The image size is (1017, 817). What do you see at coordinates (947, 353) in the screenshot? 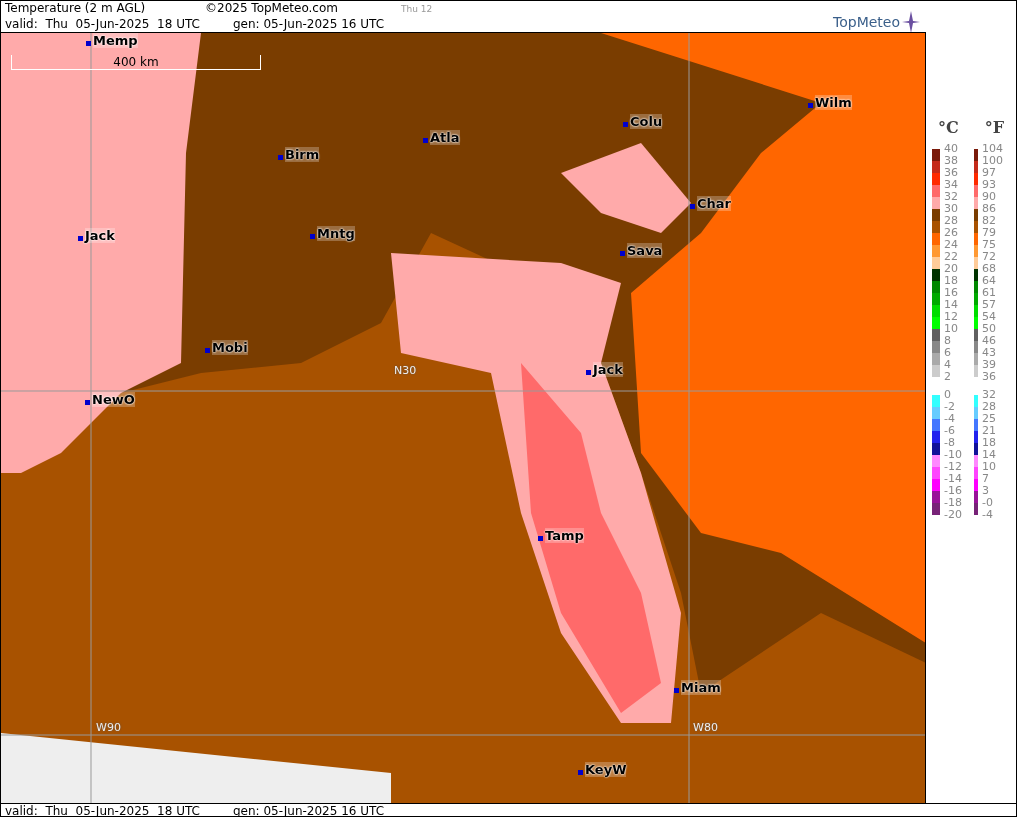
I see `celsius-label: 6` at bounding box center [947, 353].